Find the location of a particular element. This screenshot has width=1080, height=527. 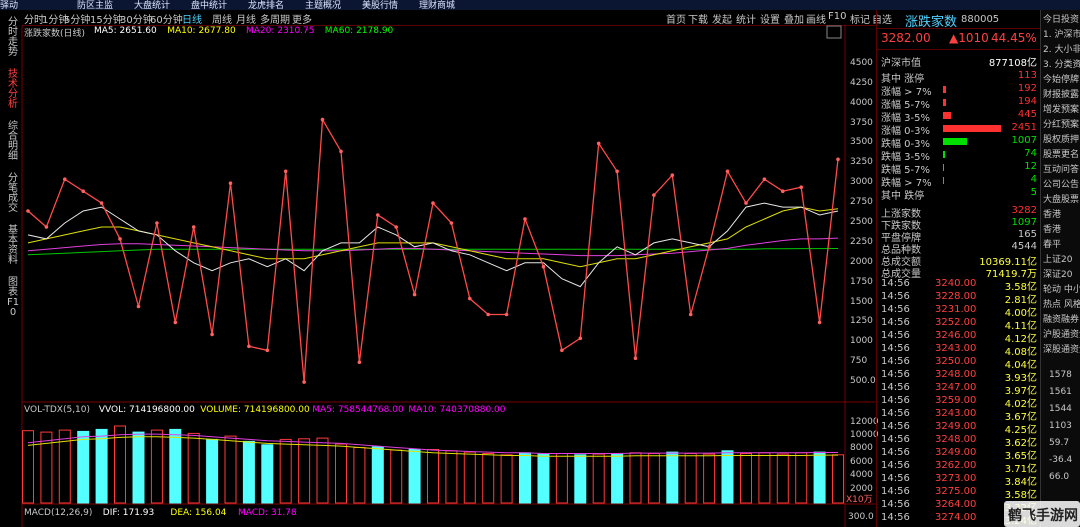

price-change: ▲1010 is located at coordinates (969, 38).